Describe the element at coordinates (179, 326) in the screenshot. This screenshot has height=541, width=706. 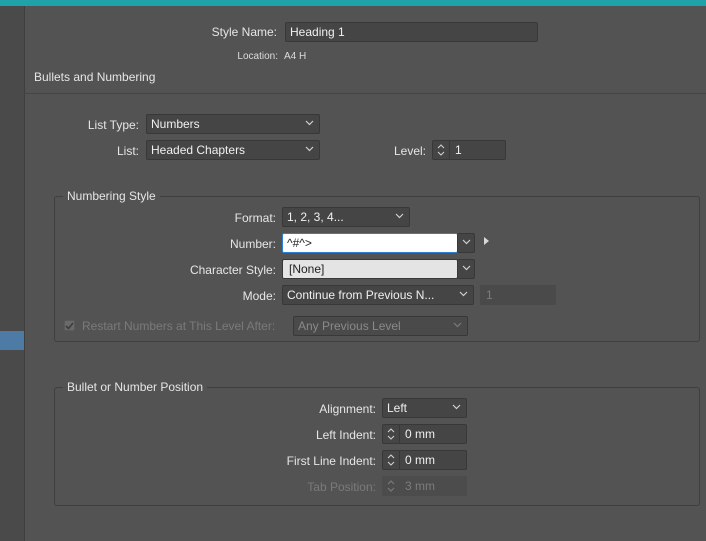
I see `restart-numbers-label: Restart Numbers at This Level After:` at that location.